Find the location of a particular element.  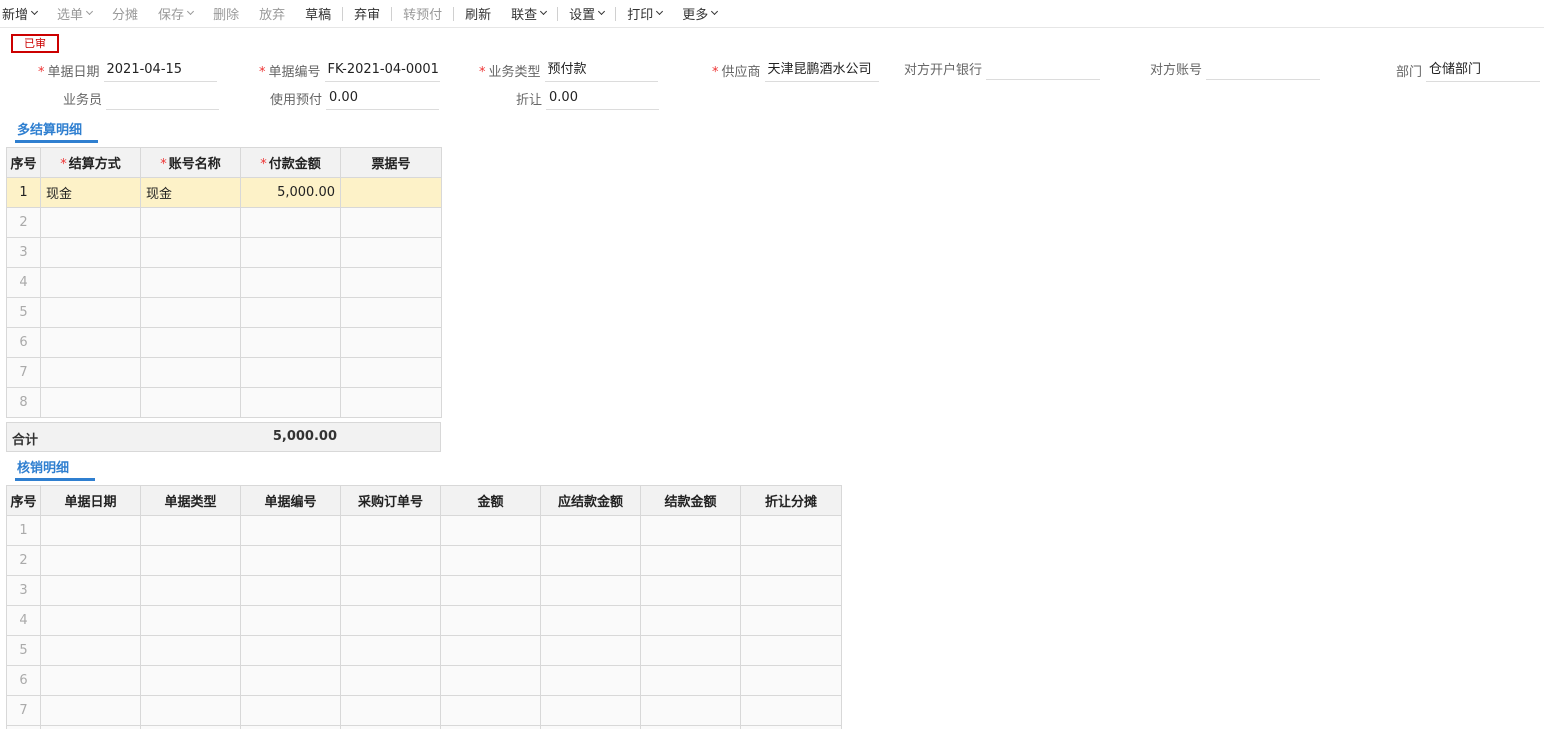

dept-input: 仓储部门 is located at coordinates (1483, 71).